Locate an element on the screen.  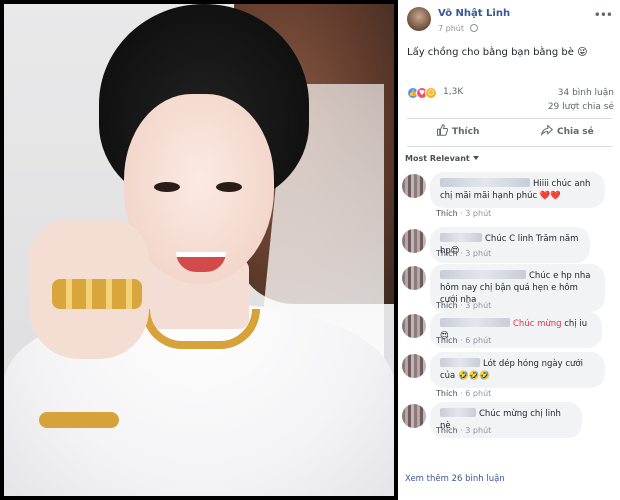
globe-icon is located at coordinates (474, 28).